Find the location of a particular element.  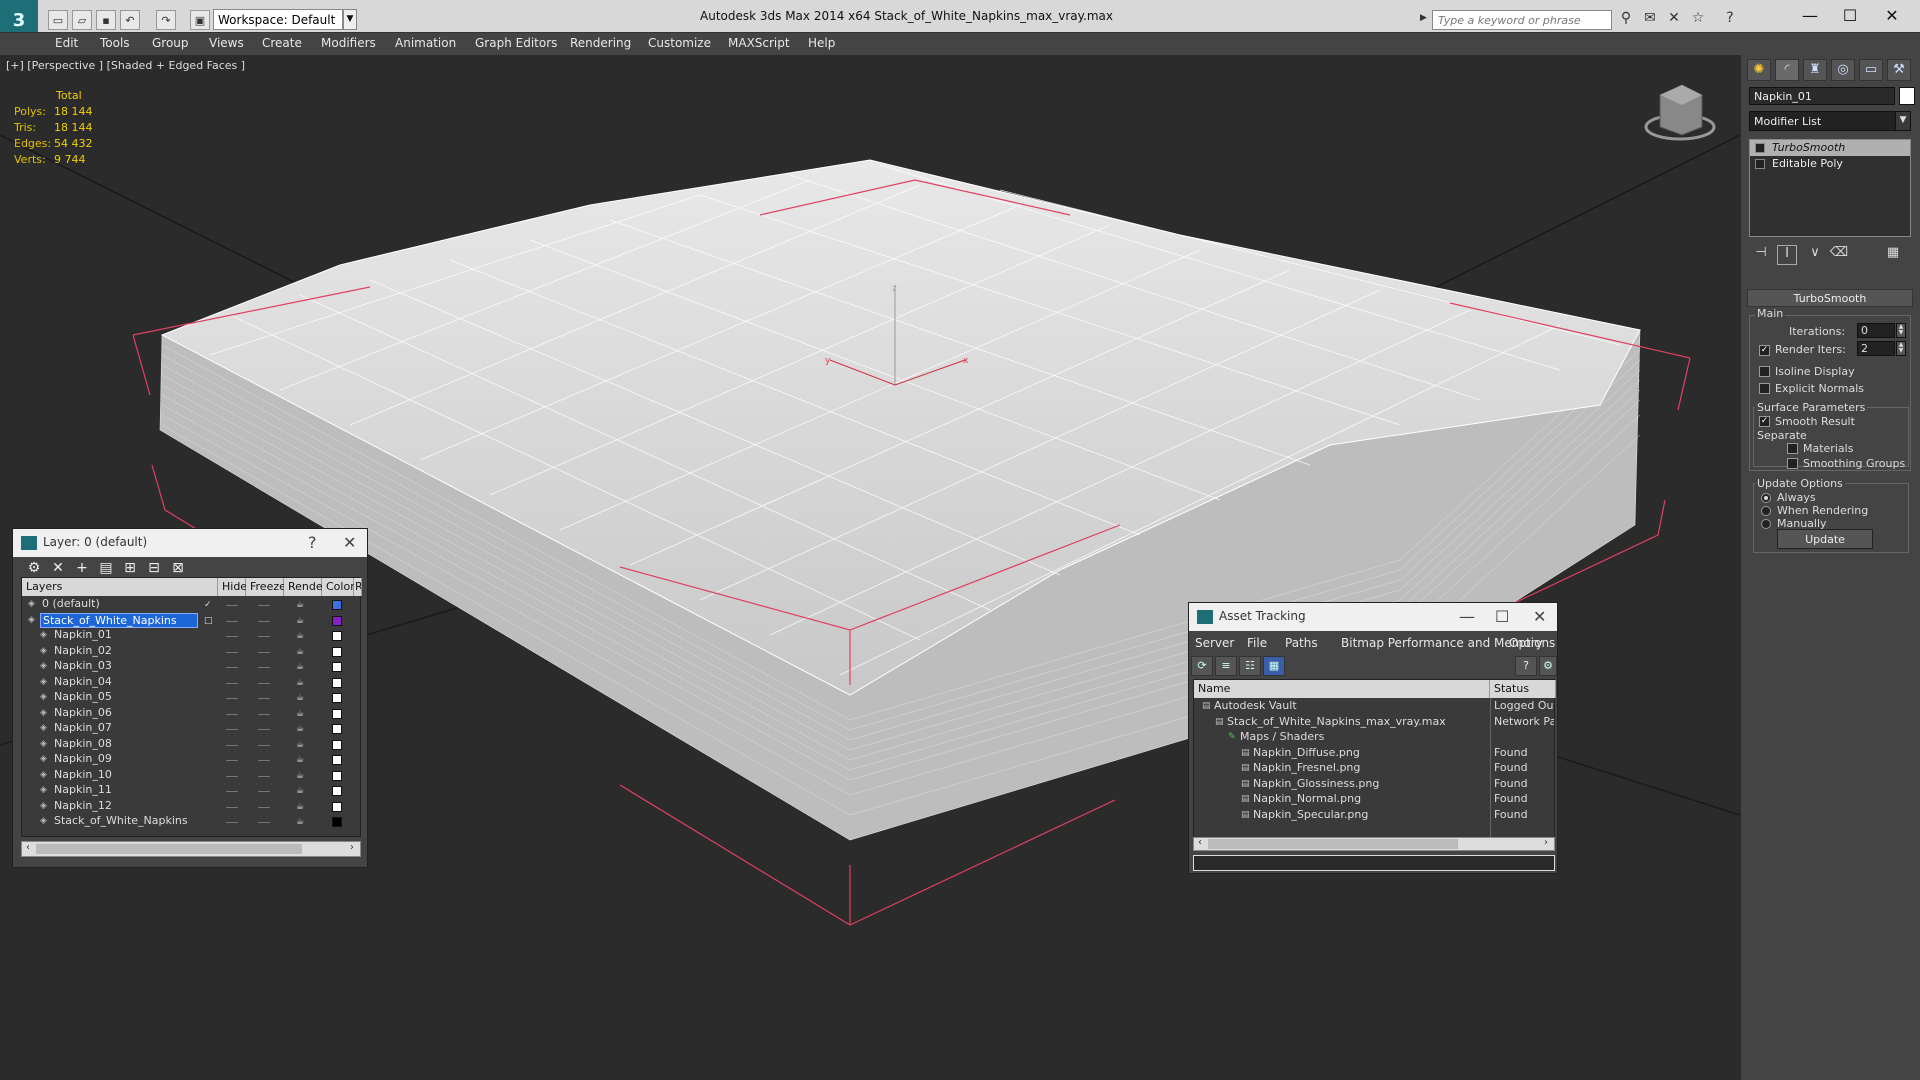

maximize-window-icon: ☐ is located at coordinates (1850, 20).